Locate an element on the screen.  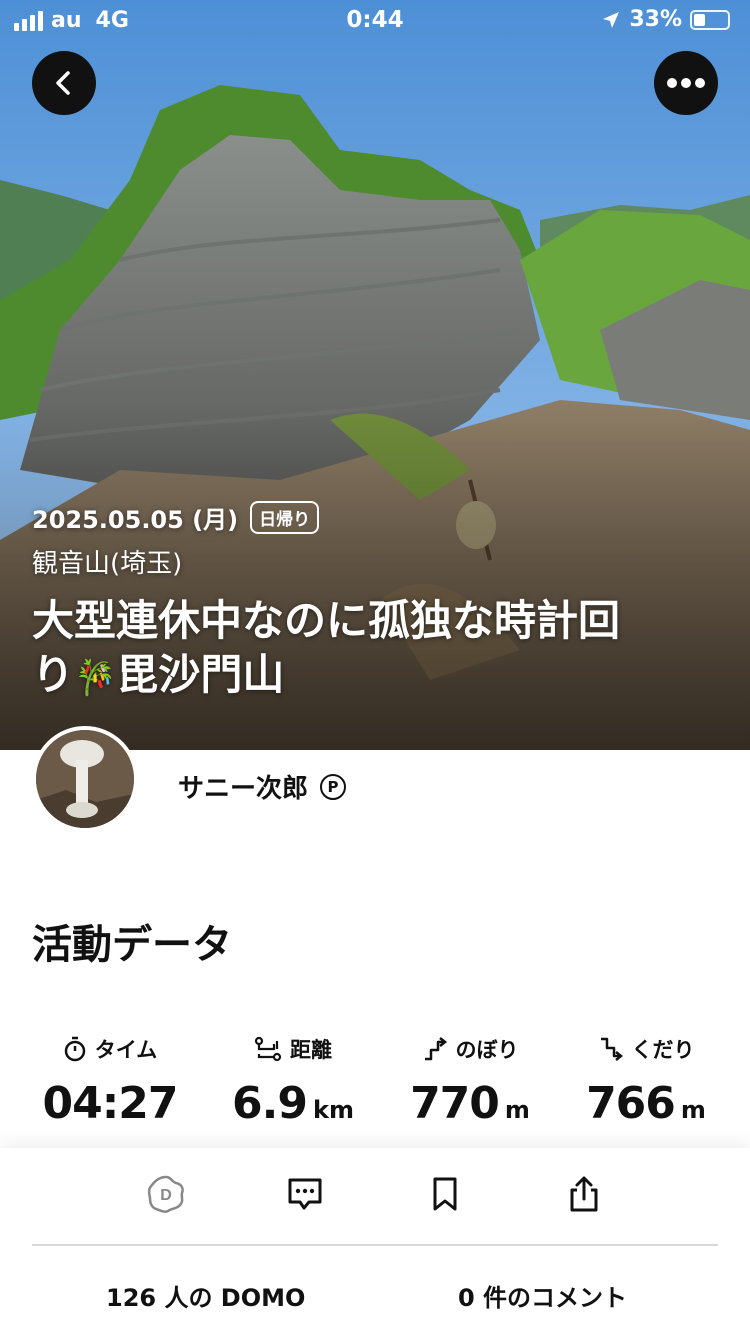
status-bar: au 4G 0:44 33% is located at coordinates (375, 20).